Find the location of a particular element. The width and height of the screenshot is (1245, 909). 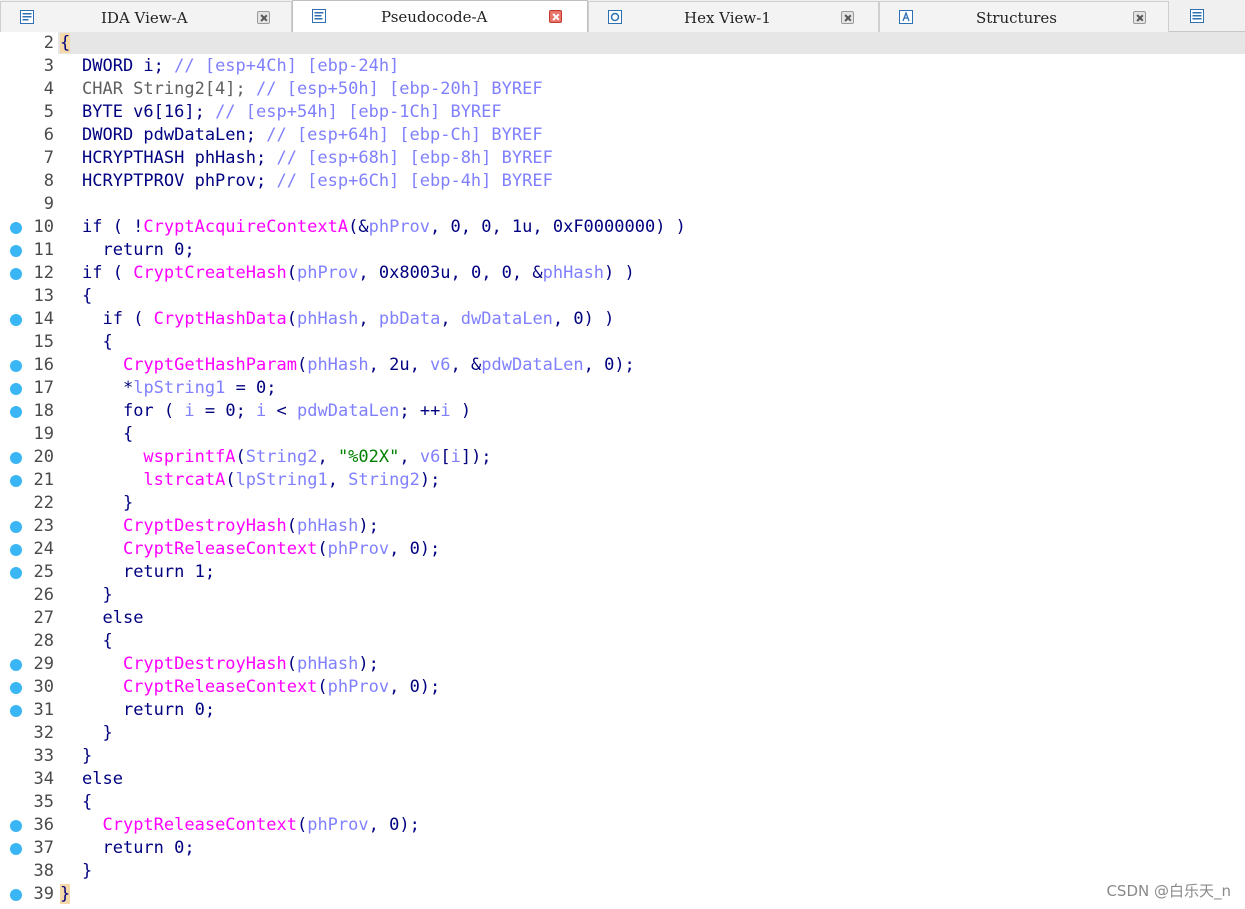

code-token: , 0x8003u, 0, 0, & is located at coordinates (450, 273).